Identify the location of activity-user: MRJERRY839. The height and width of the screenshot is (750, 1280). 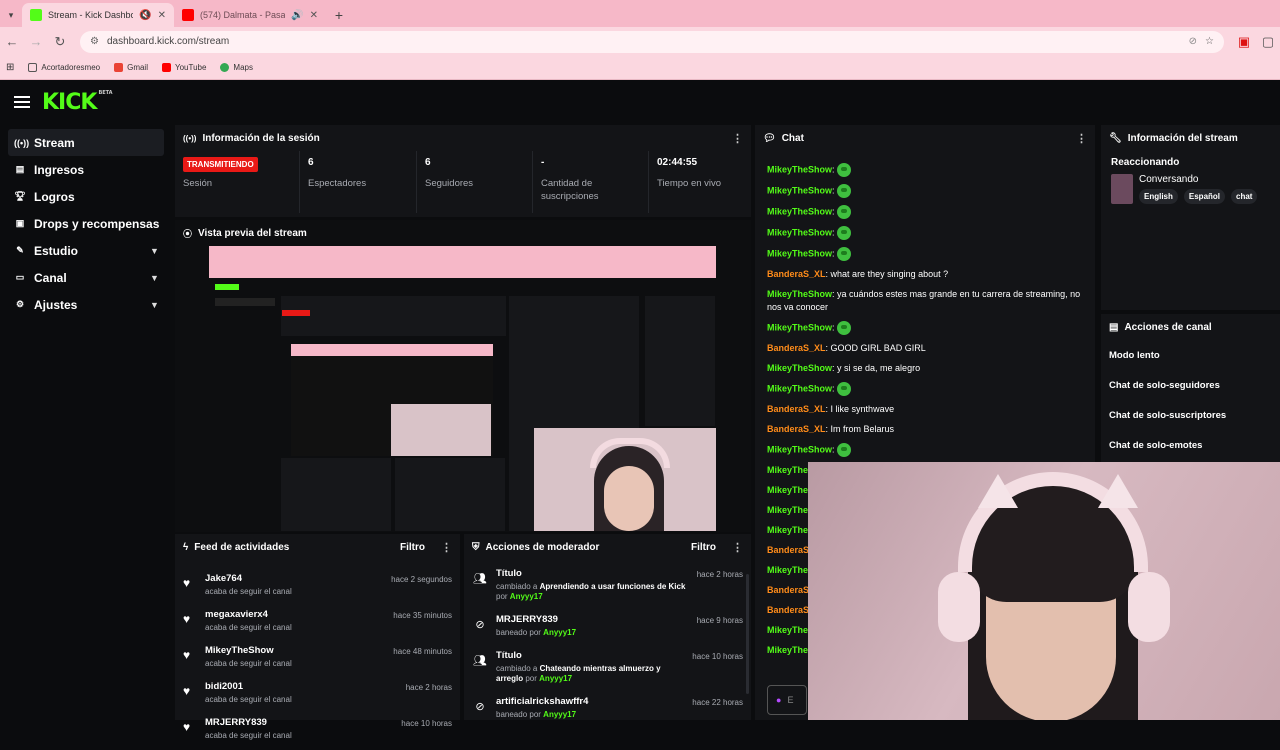
(299, 722).